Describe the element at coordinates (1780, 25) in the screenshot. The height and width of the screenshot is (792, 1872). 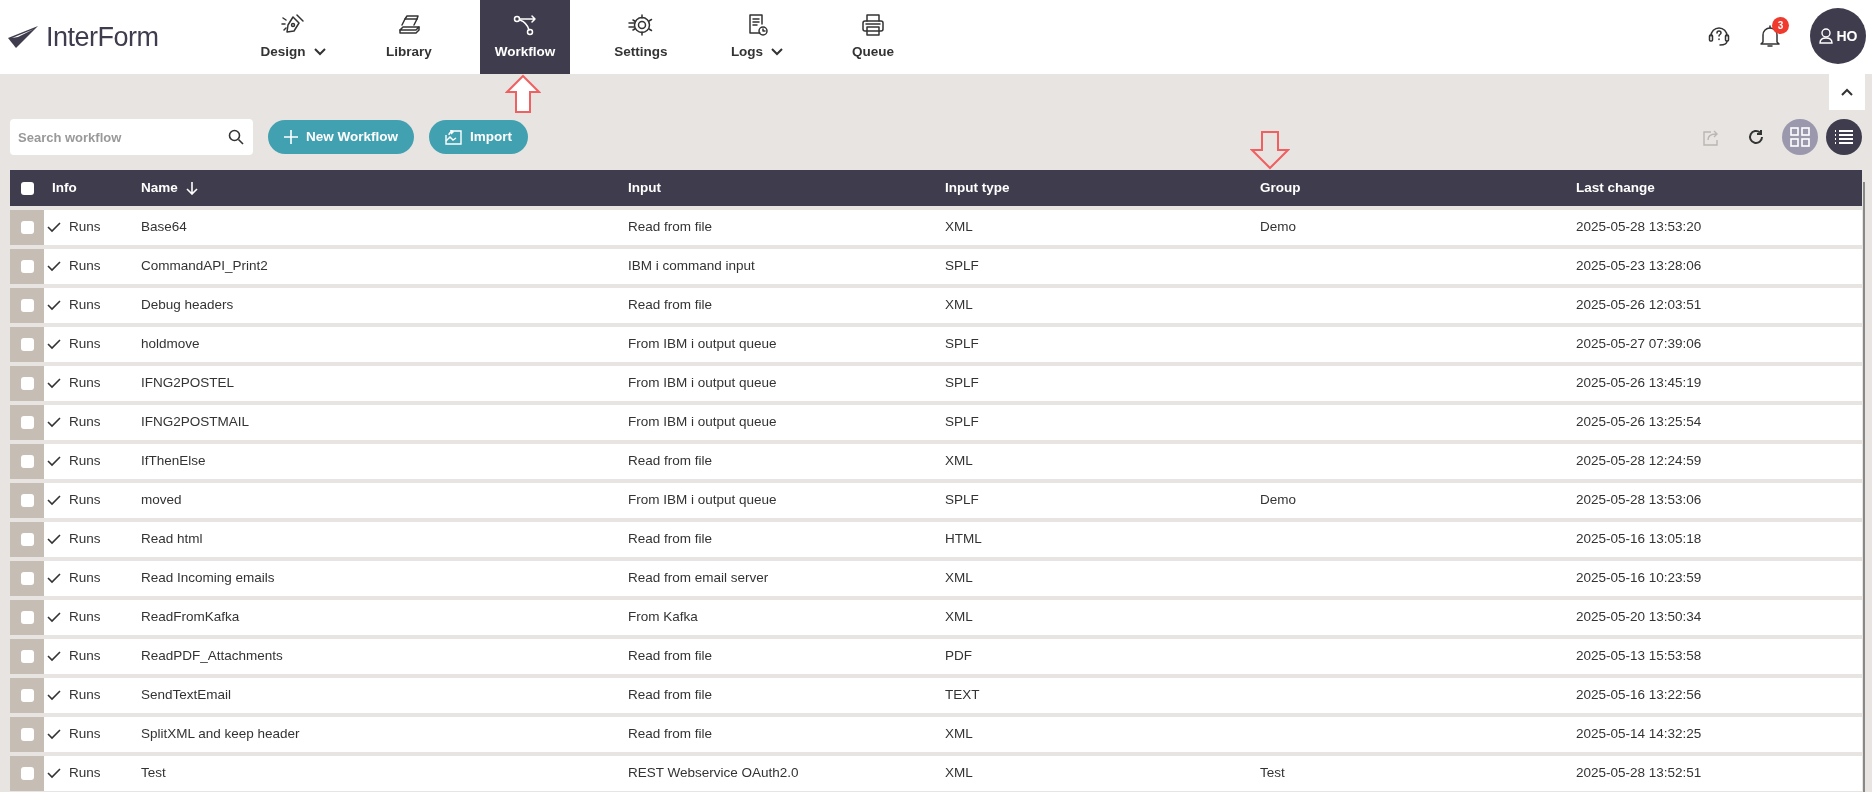
I see `notification-count: 3` at that location.